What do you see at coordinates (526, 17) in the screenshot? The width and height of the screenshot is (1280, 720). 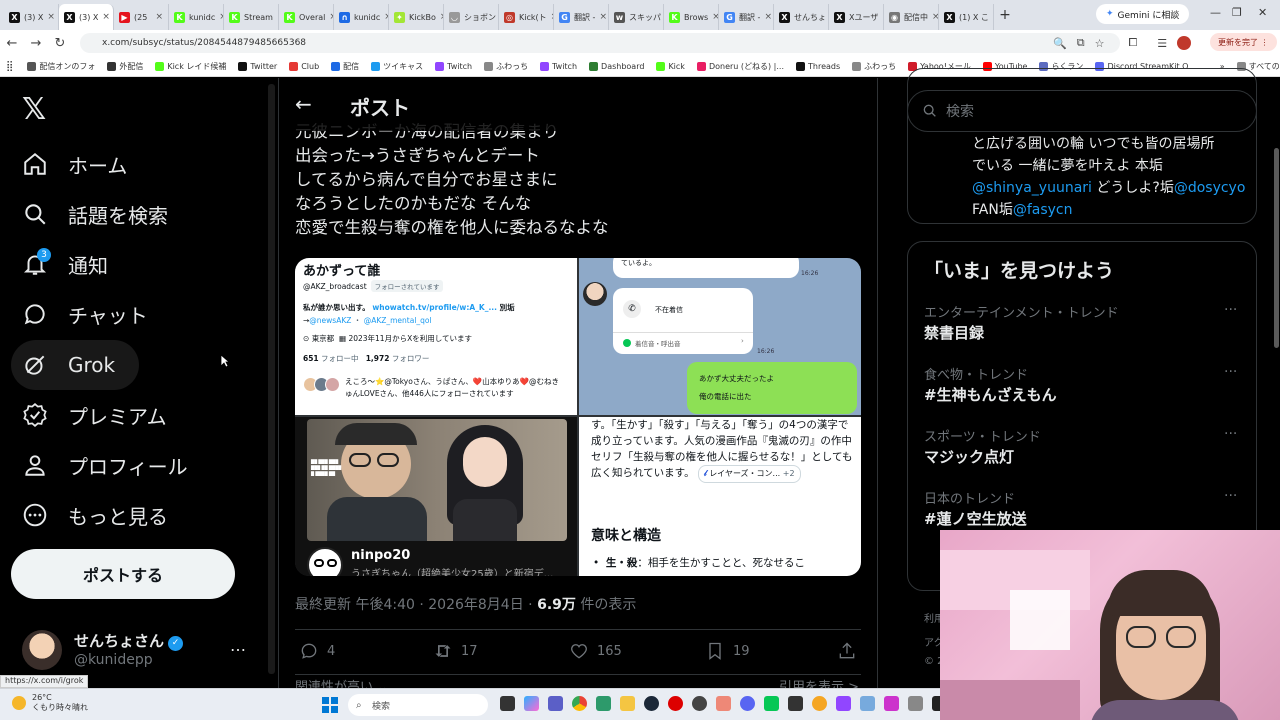 I see `browser-tab: ◎Kick(ト×` at bounding box center [526, 17].